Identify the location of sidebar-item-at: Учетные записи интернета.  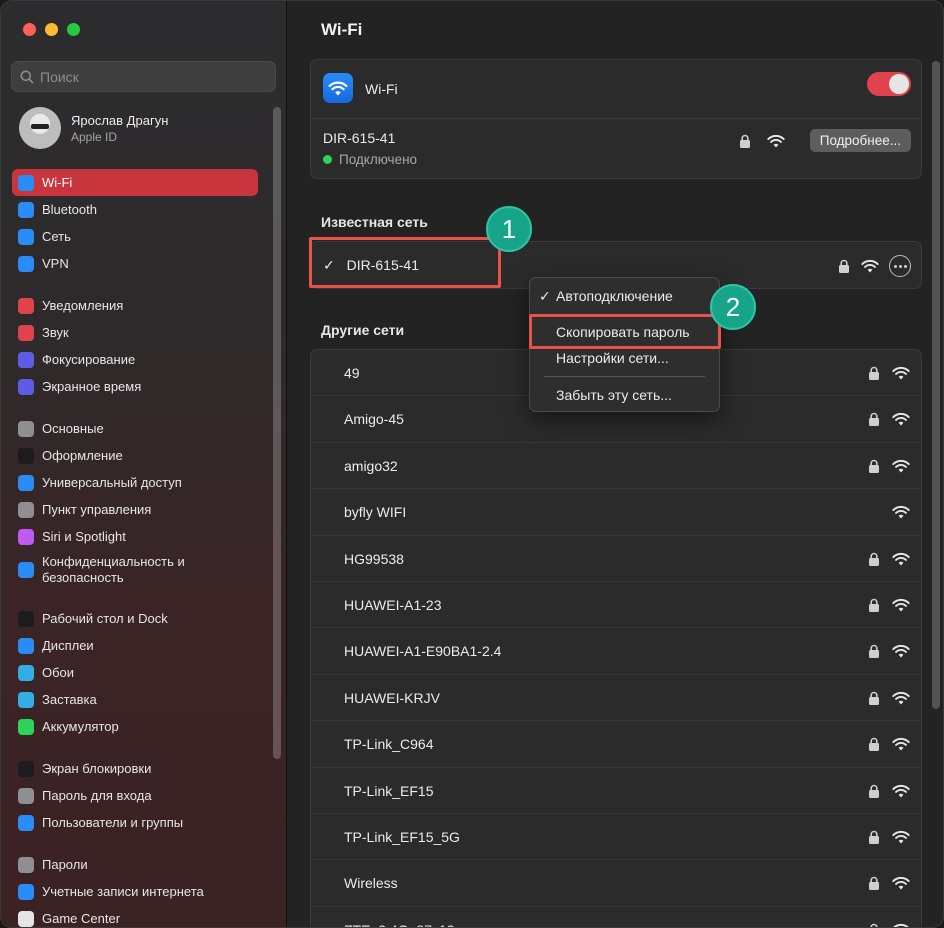
(135, 891).